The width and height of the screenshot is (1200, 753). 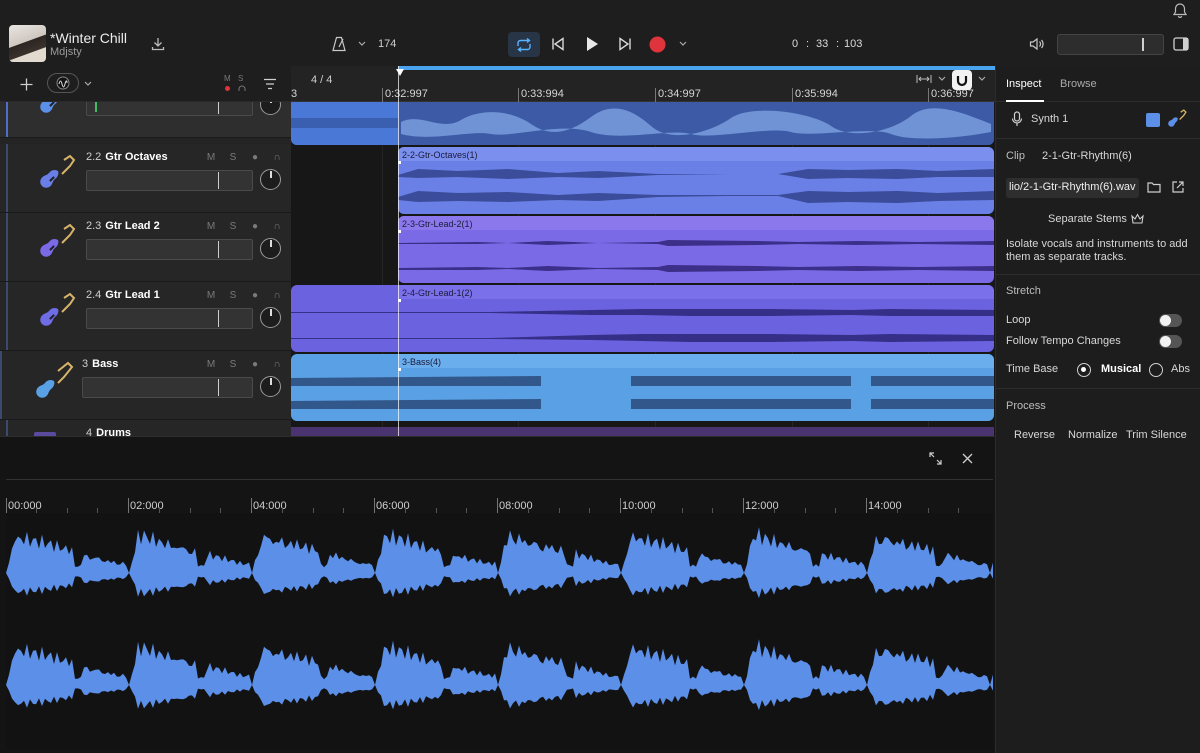 I want to click on track-row: 3 Bass M S ● ∩, so click(x=145, y=385).